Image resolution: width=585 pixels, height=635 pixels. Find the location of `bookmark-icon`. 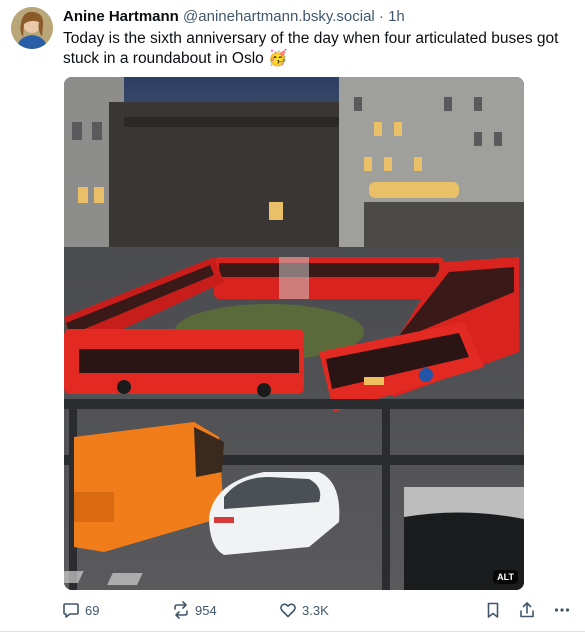

bookmark-icon is located at coordinates (493, 610).